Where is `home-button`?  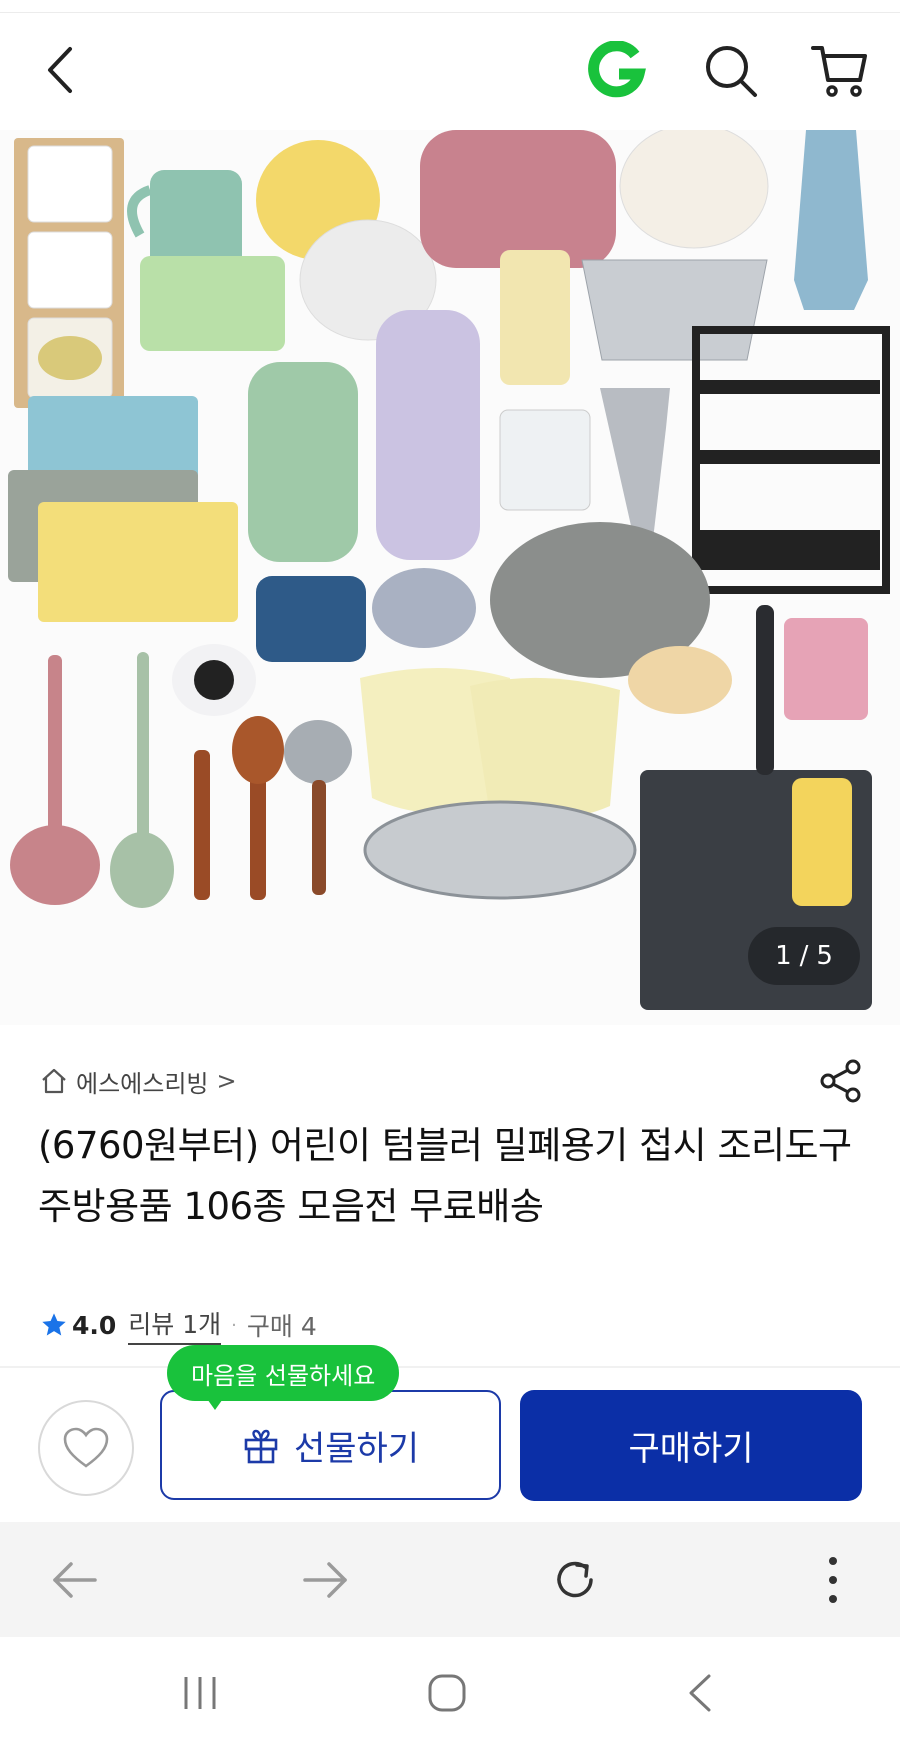 home-button is located at coordinates (447, 1693).